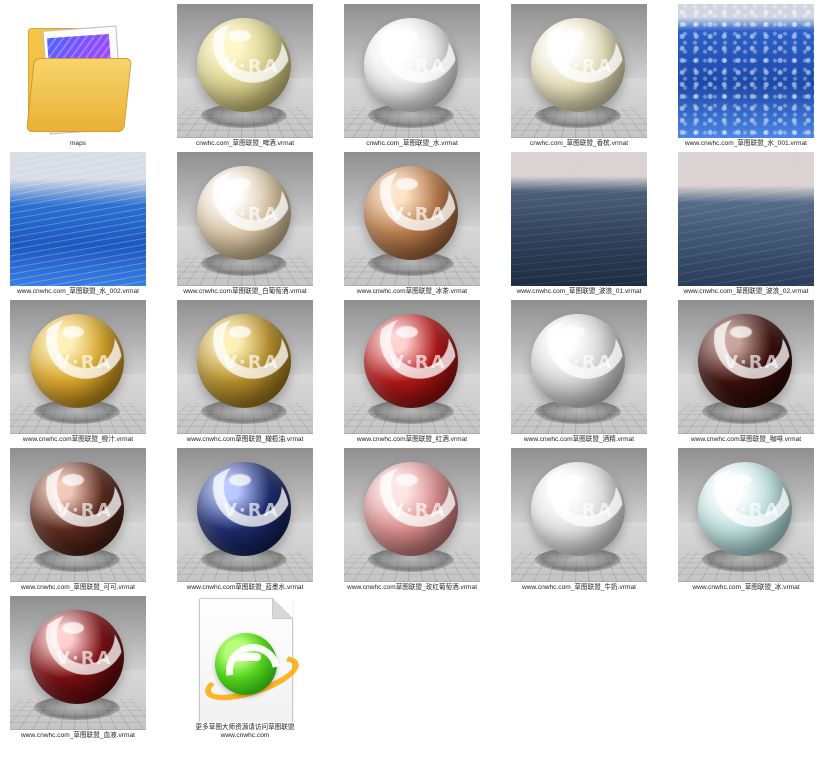 Image resolution: width=830 pixels, height=759 pixels. I want to click on file-item-wave-02-vrmat: www.cnwhc.com_草图联盟_波浪_02.vrmat, so click(746, 222).